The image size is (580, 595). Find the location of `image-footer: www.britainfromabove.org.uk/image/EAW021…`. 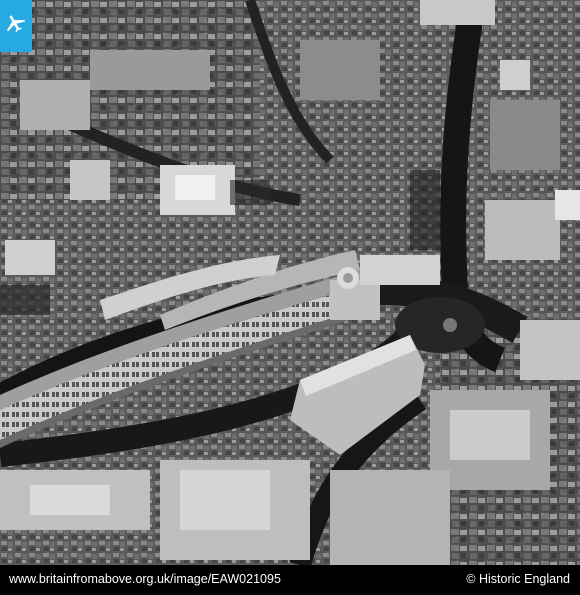

image-footer: www.britainfromabove.org.uk/image/EAW021… is located at coordinates (290, 580).